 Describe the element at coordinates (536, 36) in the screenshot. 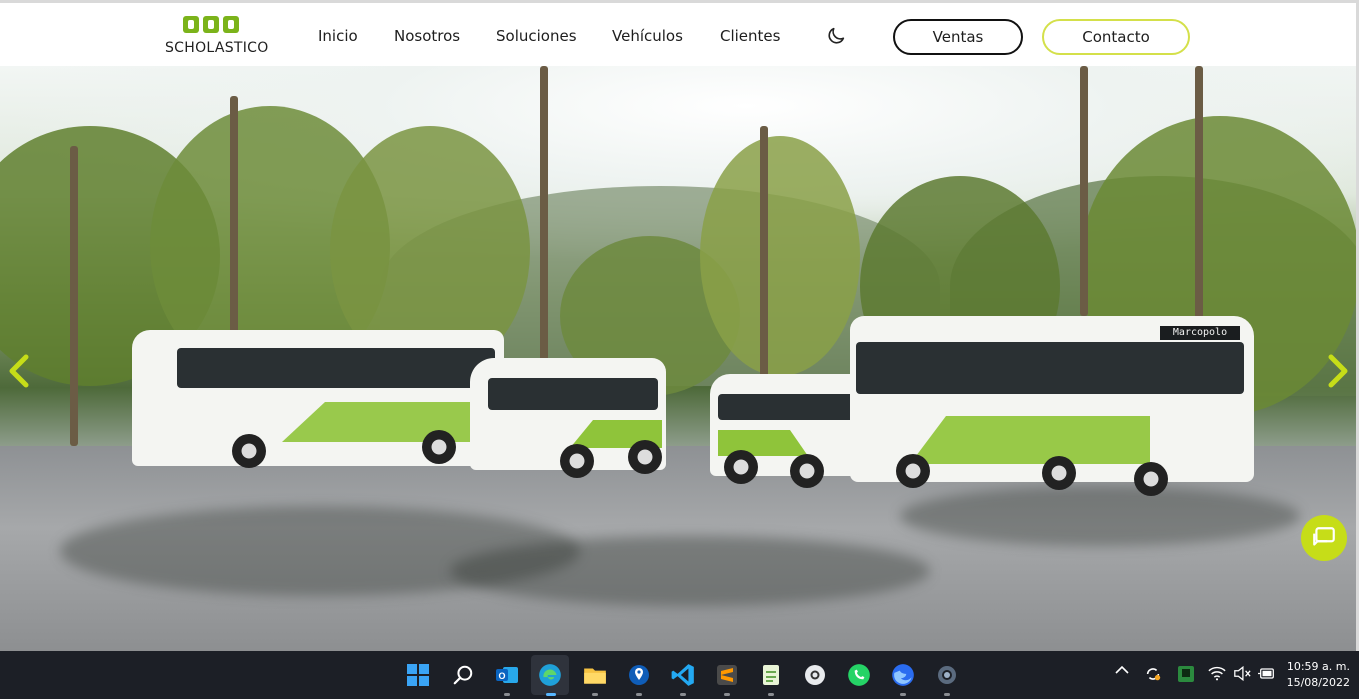

I see `nav-soluciones: Soluciones` at that location.